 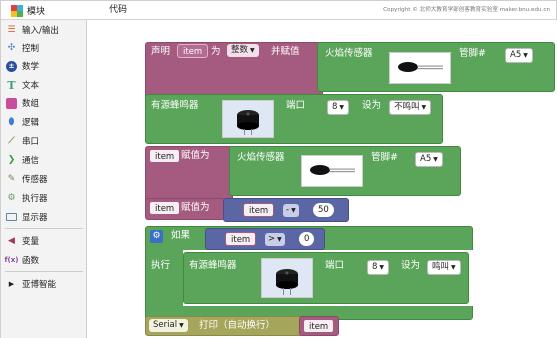 I want to click on gear-icon: ⚙, so click(x=156, y=236).